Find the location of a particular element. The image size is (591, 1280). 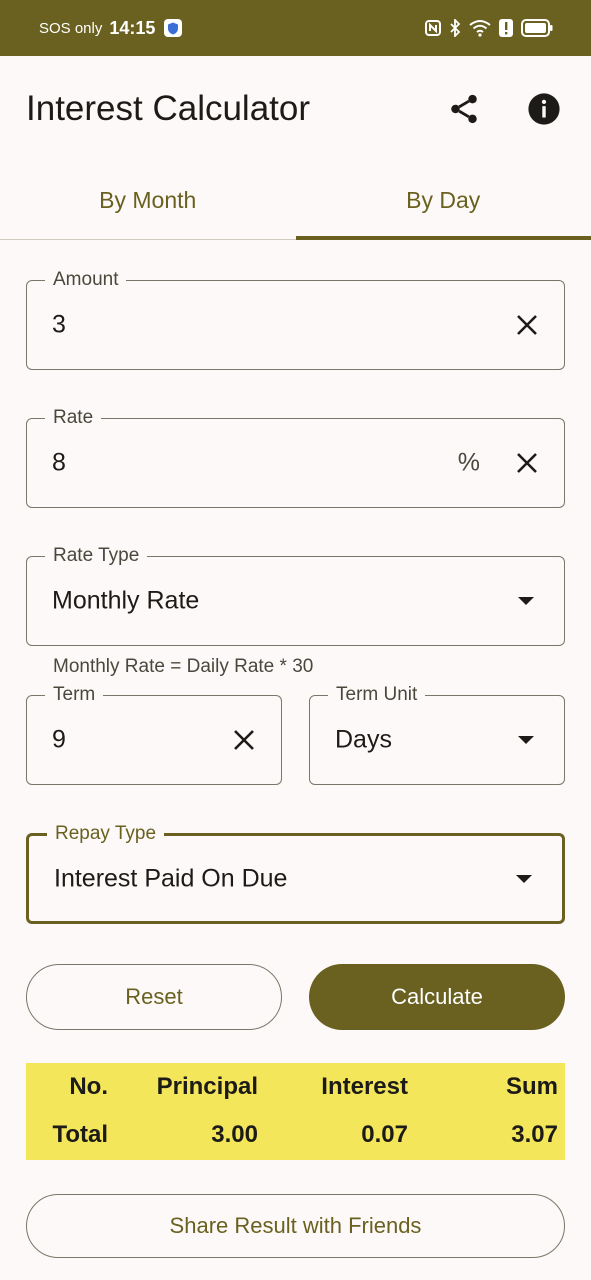

battery-icon is located at coordinates (537, 28).